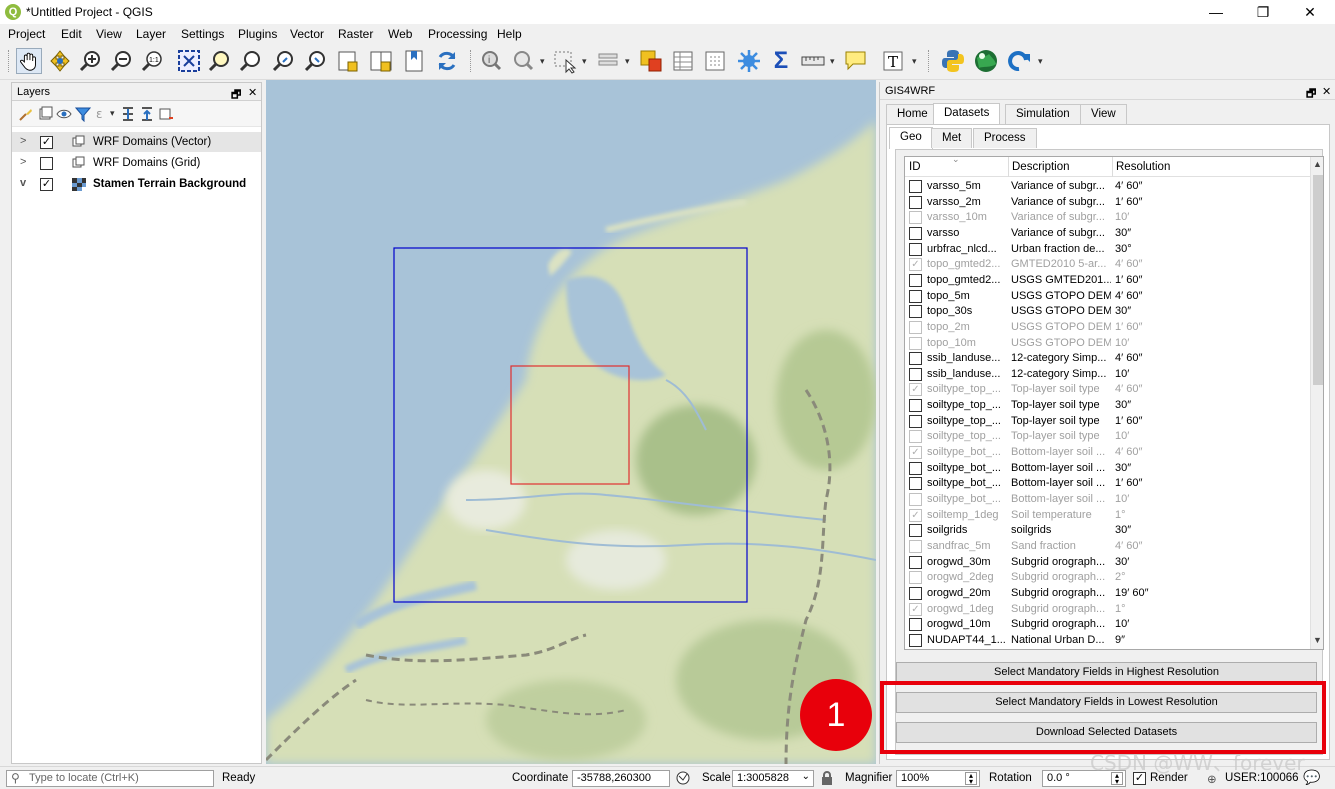  Describe the element at coordinates (542, 61) in the screenshot. I see `action-dropdown-arrow-icon: ▾` at that location.